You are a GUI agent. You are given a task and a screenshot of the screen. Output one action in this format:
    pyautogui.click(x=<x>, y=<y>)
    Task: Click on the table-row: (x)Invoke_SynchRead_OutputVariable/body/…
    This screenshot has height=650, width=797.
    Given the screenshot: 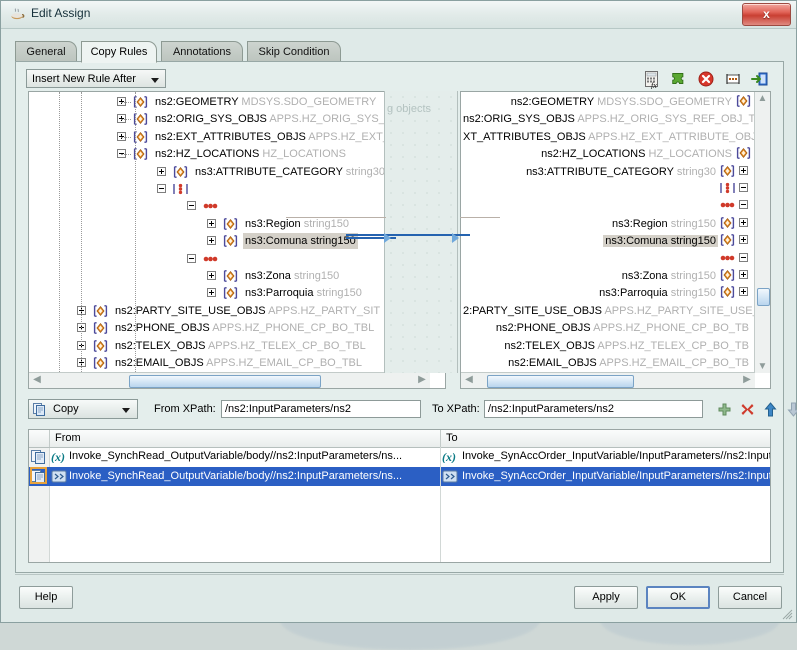 What is the action you would take?
    pyautogui.click(x=399, y=456)
    